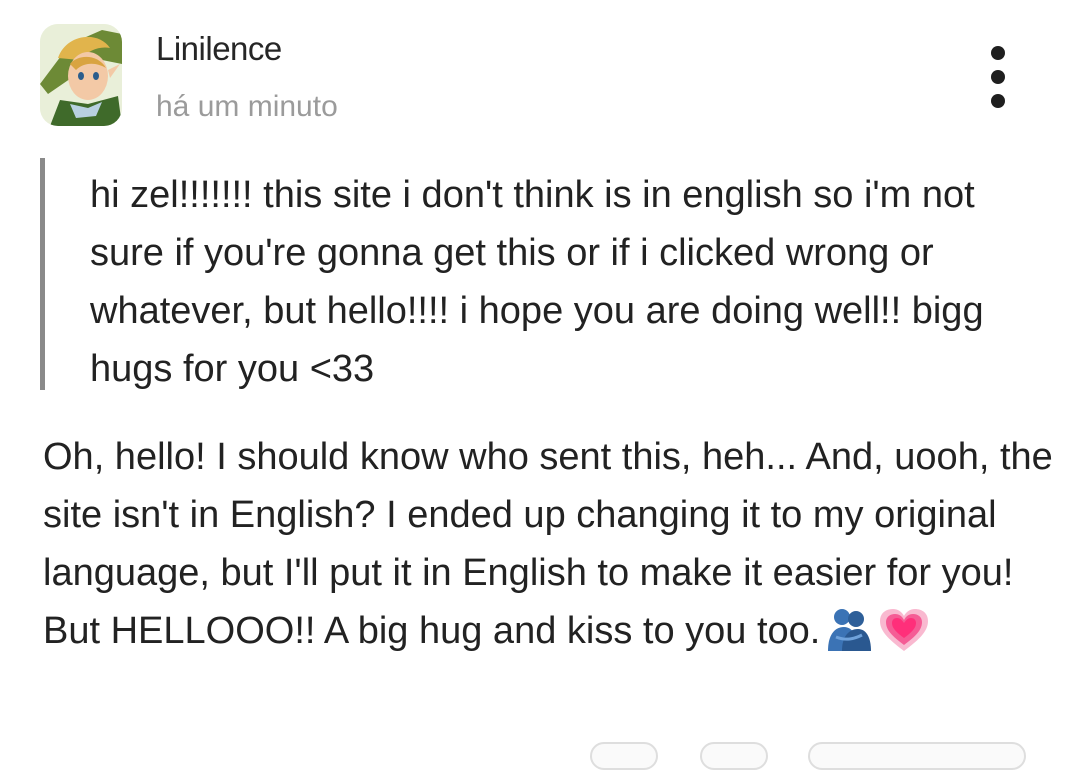 This screenshot has height=770, width=1080. What do you see at coordinates (540, 756) in the screenshot?
I see `post-actions-bar` at bounding box center [540, 756].